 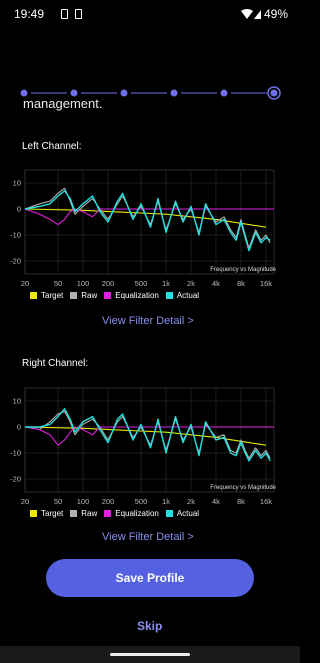 What do you see at coordinates (83, 501) in the screenshot?
I see `right-x-tick-label: 100` at bounding box center [83, 501].